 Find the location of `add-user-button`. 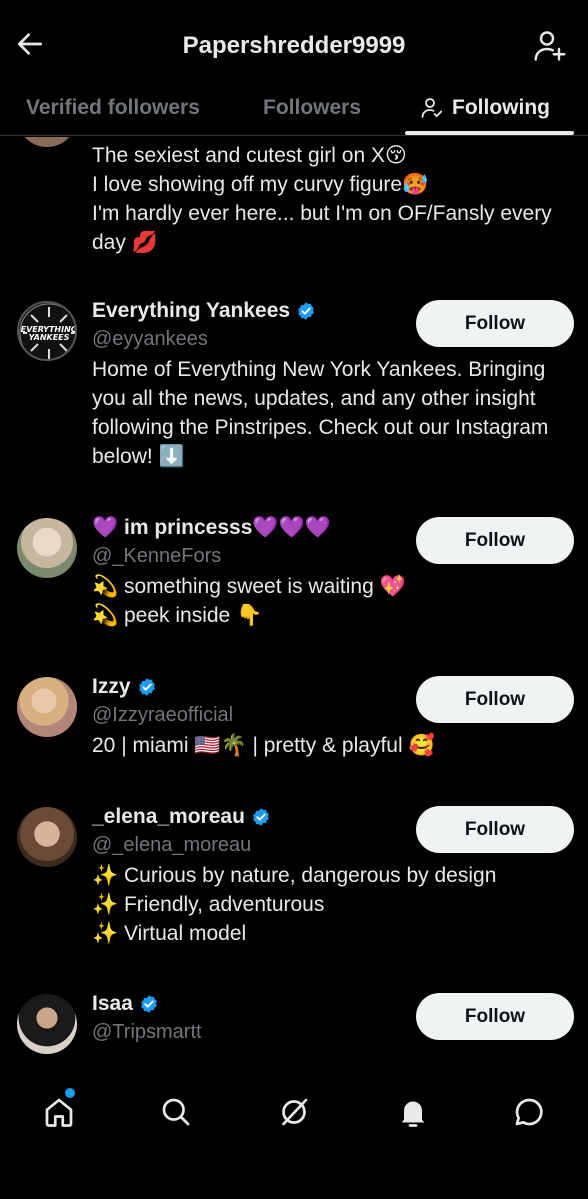

add-user-button is located at coordinates (550, 46).